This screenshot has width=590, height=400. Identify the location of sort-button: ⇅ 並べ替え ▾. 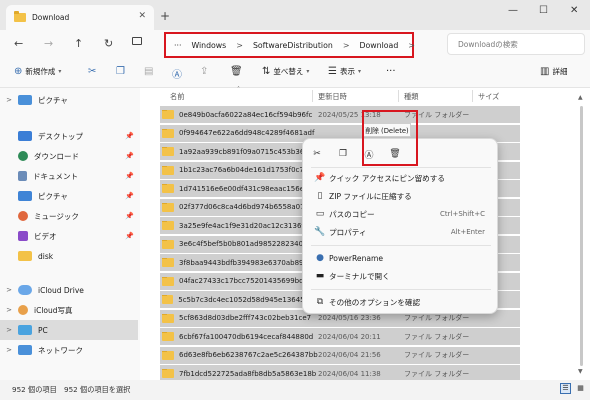
(285, 71).